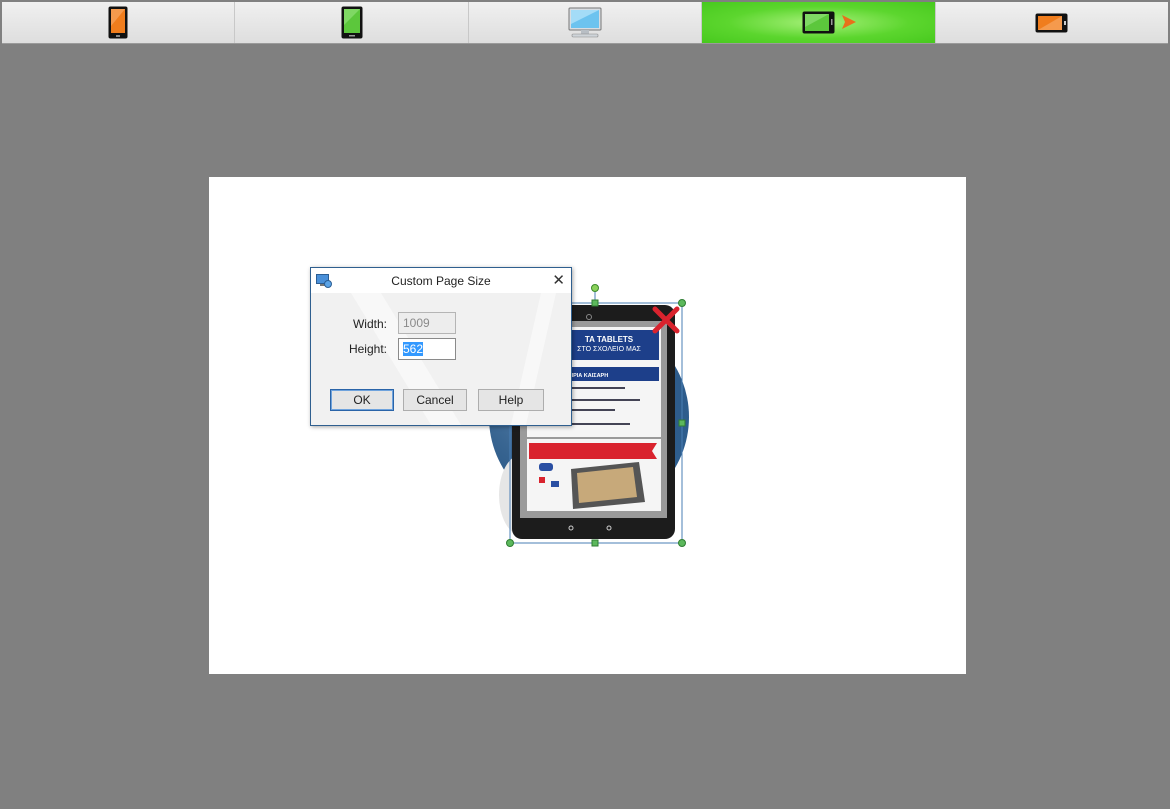 This screenshot has height=809, width=1170. Describe the element at coordinates (362, 400) in the screenshot. I see `ok-button: OK` at that location.